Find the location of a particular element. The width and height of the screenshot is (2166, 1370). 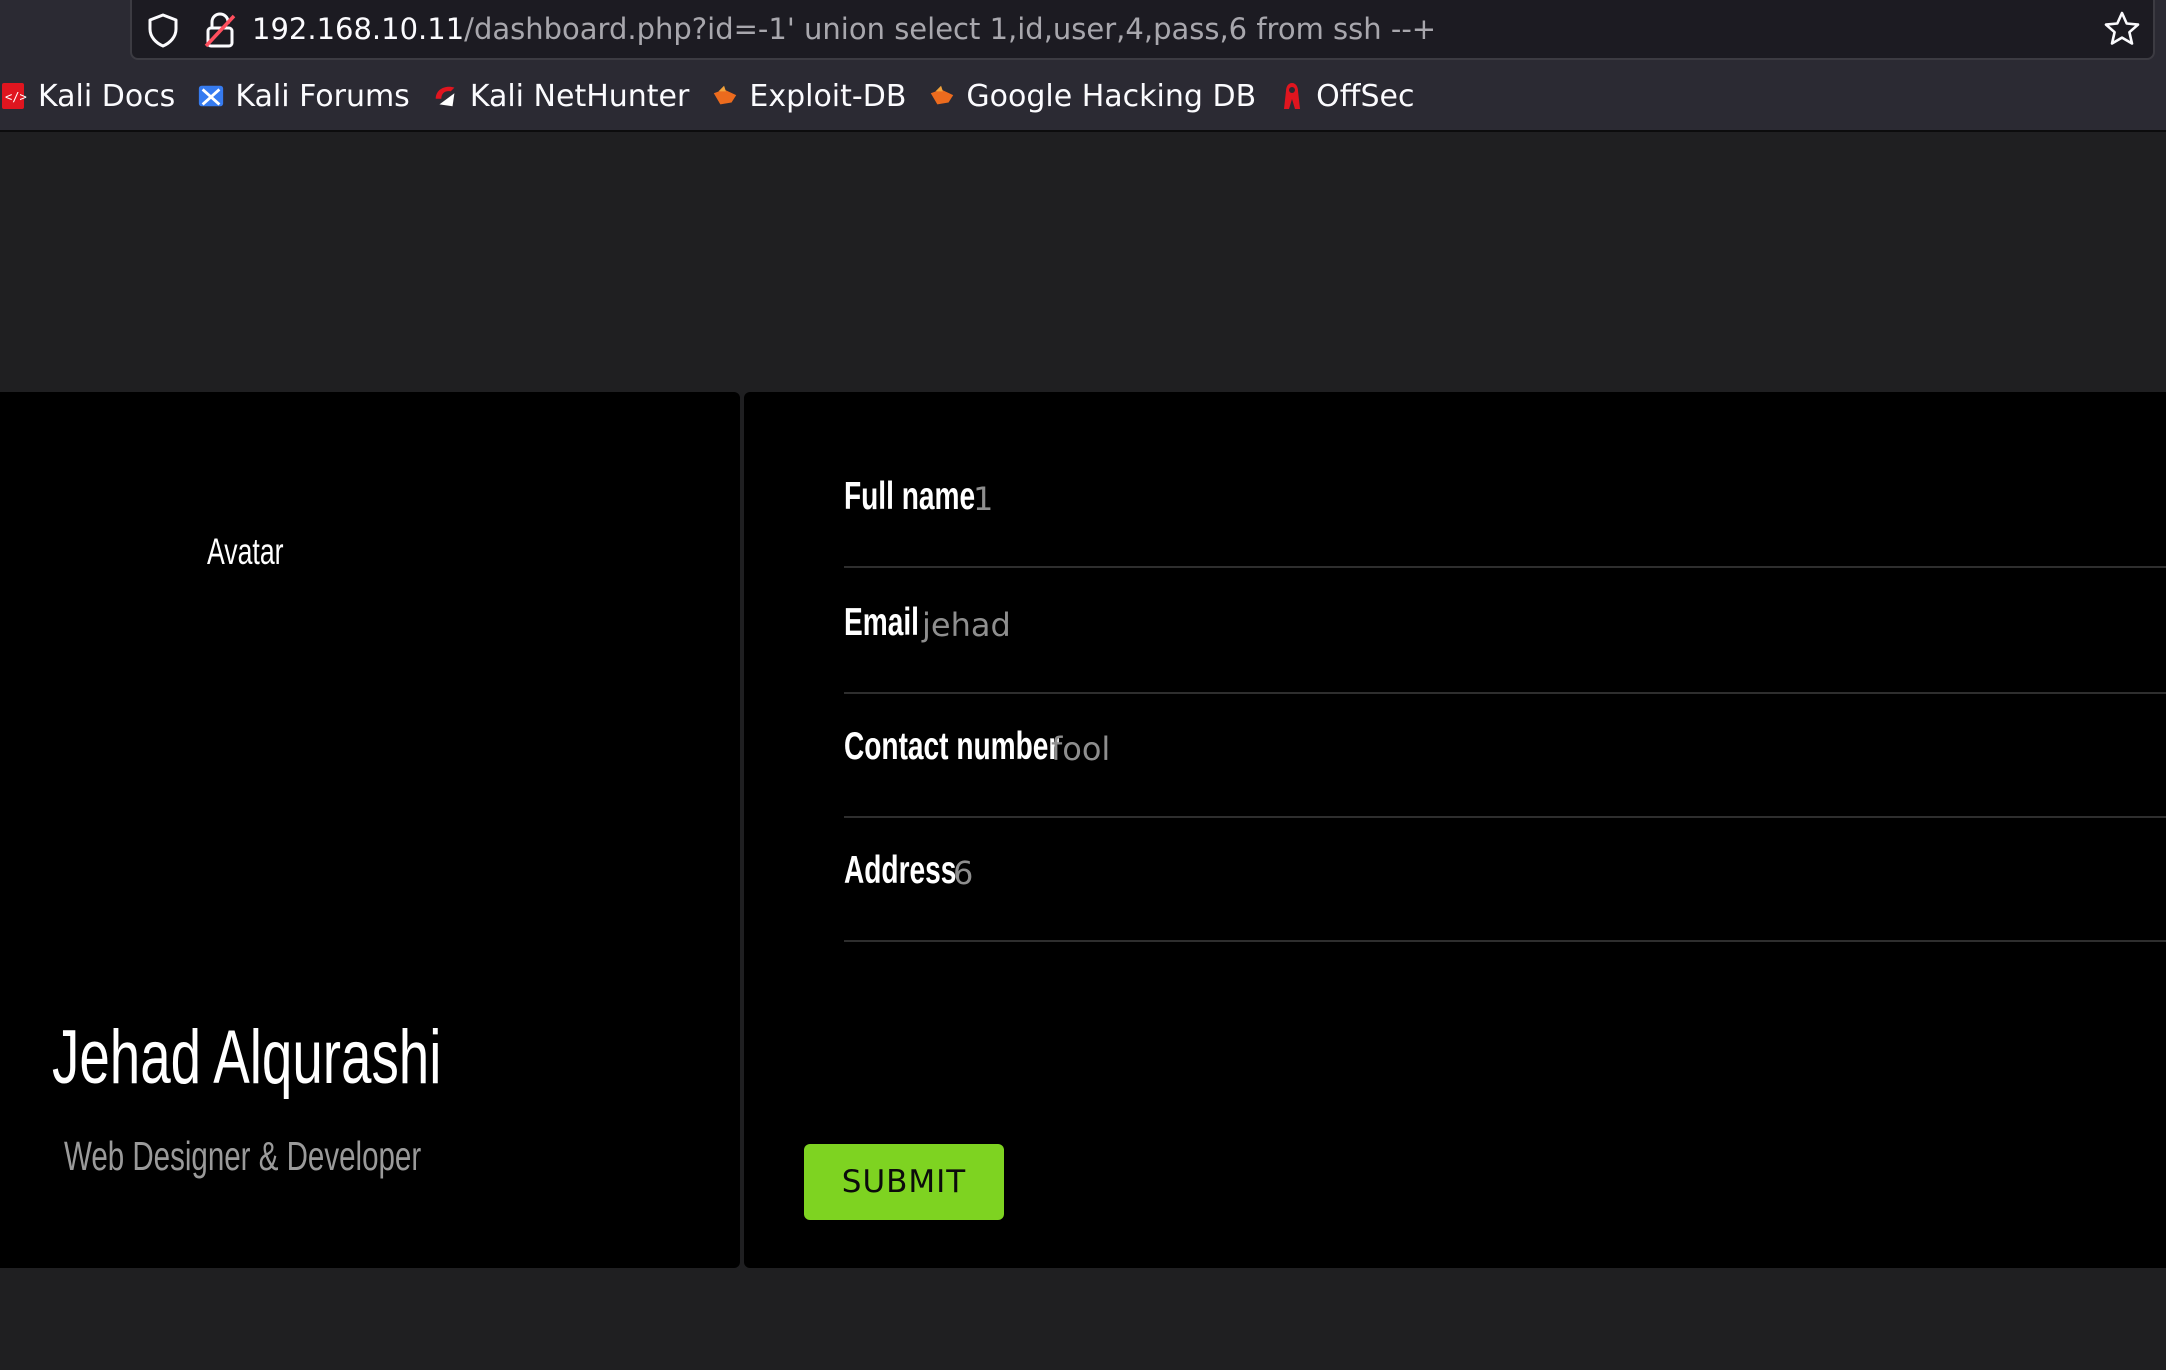

bookmark-kali-forums: Kali Forums is located at coordinates (303, 96).